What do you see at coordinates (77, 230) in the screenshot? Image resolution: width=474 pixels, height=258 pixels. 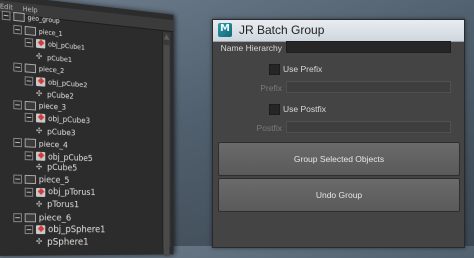 I see `outliner-row-label: obj_pSphere1` at bounding box center [77, 230].